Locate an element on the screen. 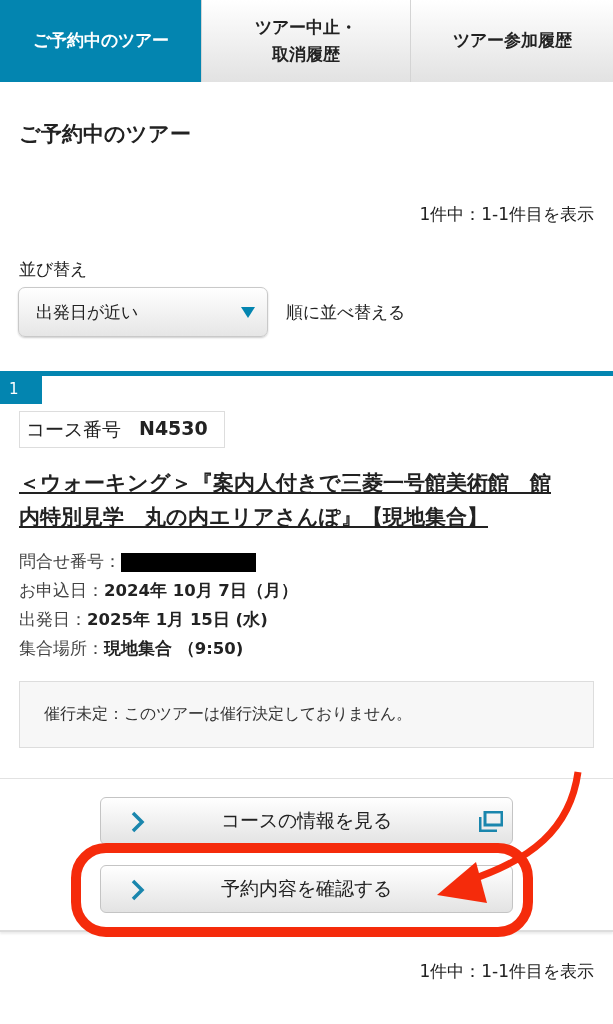 The height and width of the screenshot is (1024, 613). sort-label: 並び替え is located at coordinates (53, 269).